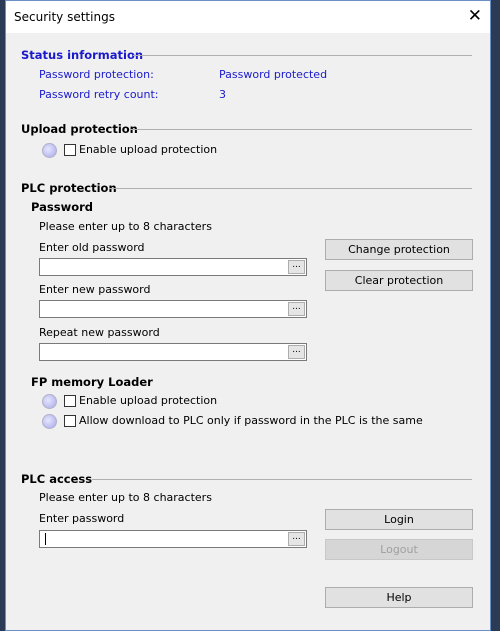  What do you see at coordinates (96, 74) in the screenshot?
I see `protection-label: Password protection:` at bounding box center [96, 74].